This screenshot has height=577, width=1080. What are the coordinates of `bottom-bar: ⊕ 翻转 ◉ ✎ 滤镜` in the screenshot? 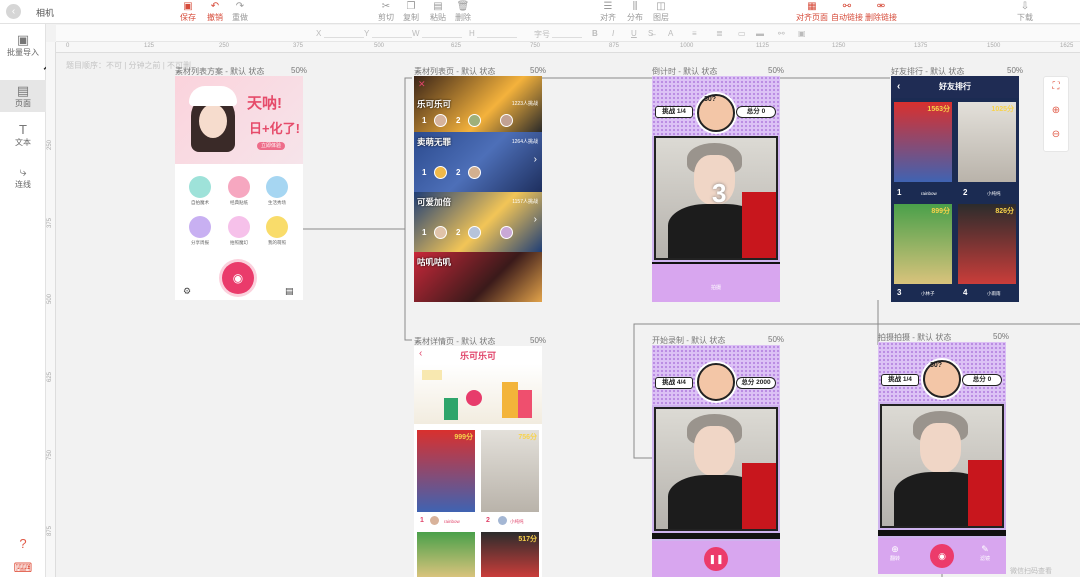 It's located at (942, 556).